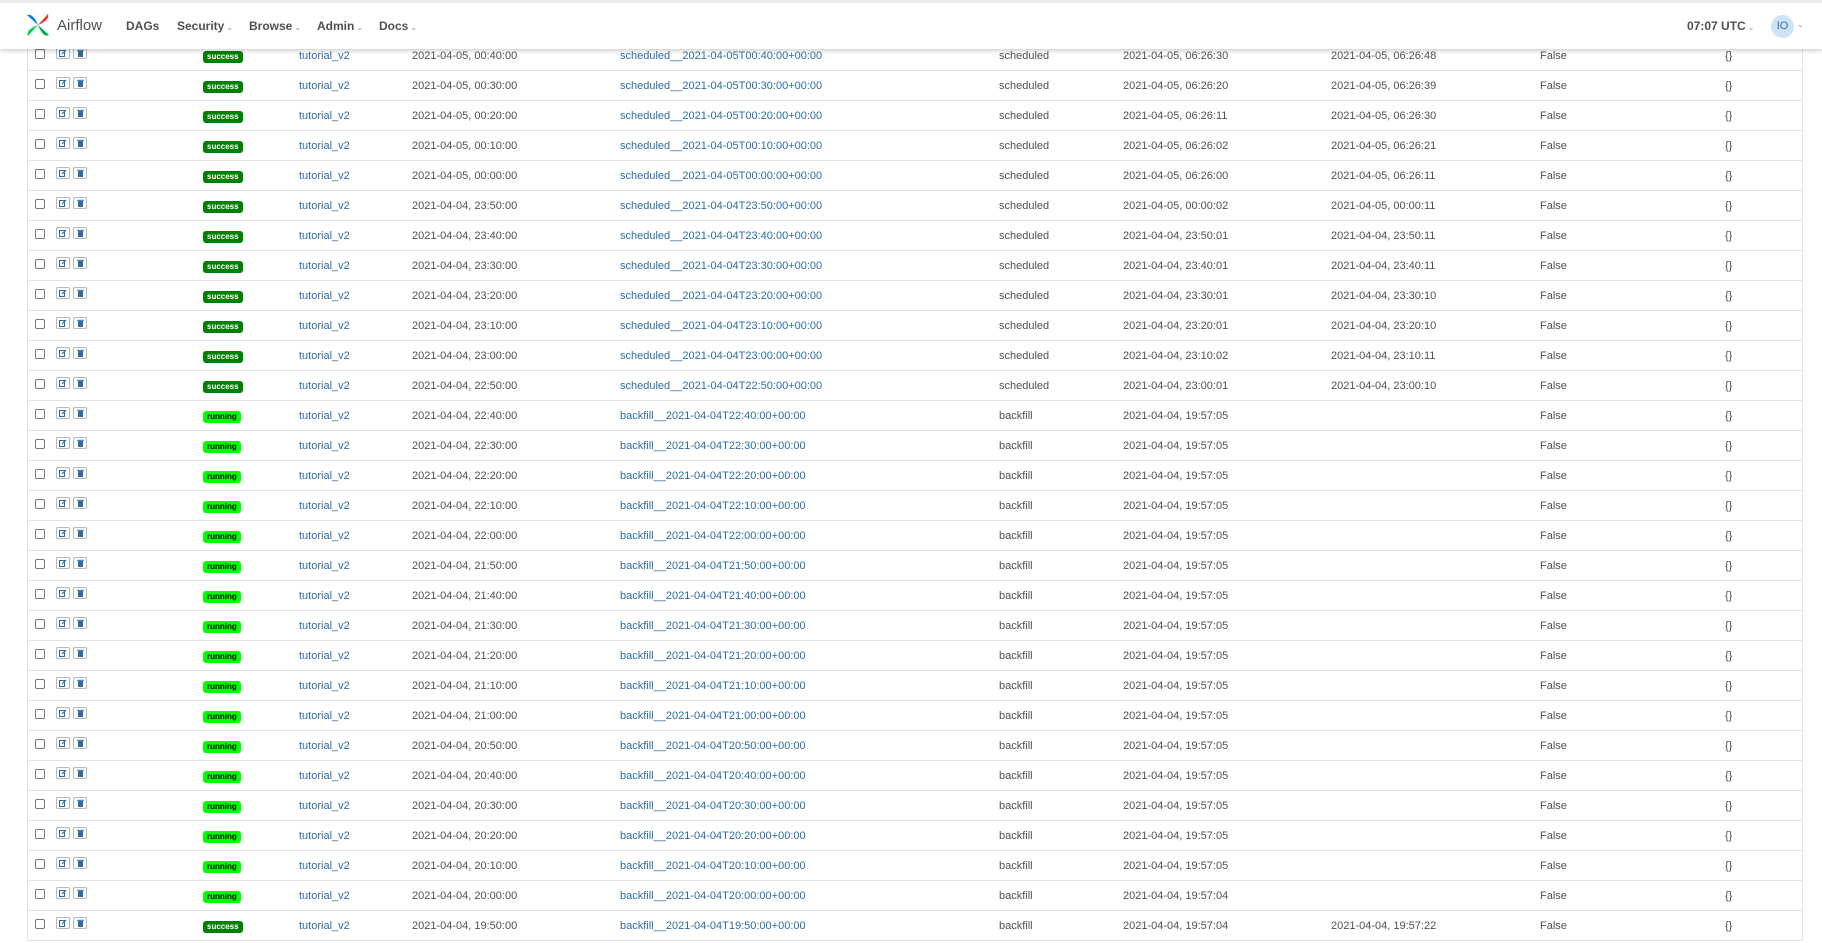 The image size is (1822, 943). Describe the element at coordinates (713, 416) in the screenshot. I see `run-id-link: backfill__2021-04-04T22:40:00+00:00` at that location.